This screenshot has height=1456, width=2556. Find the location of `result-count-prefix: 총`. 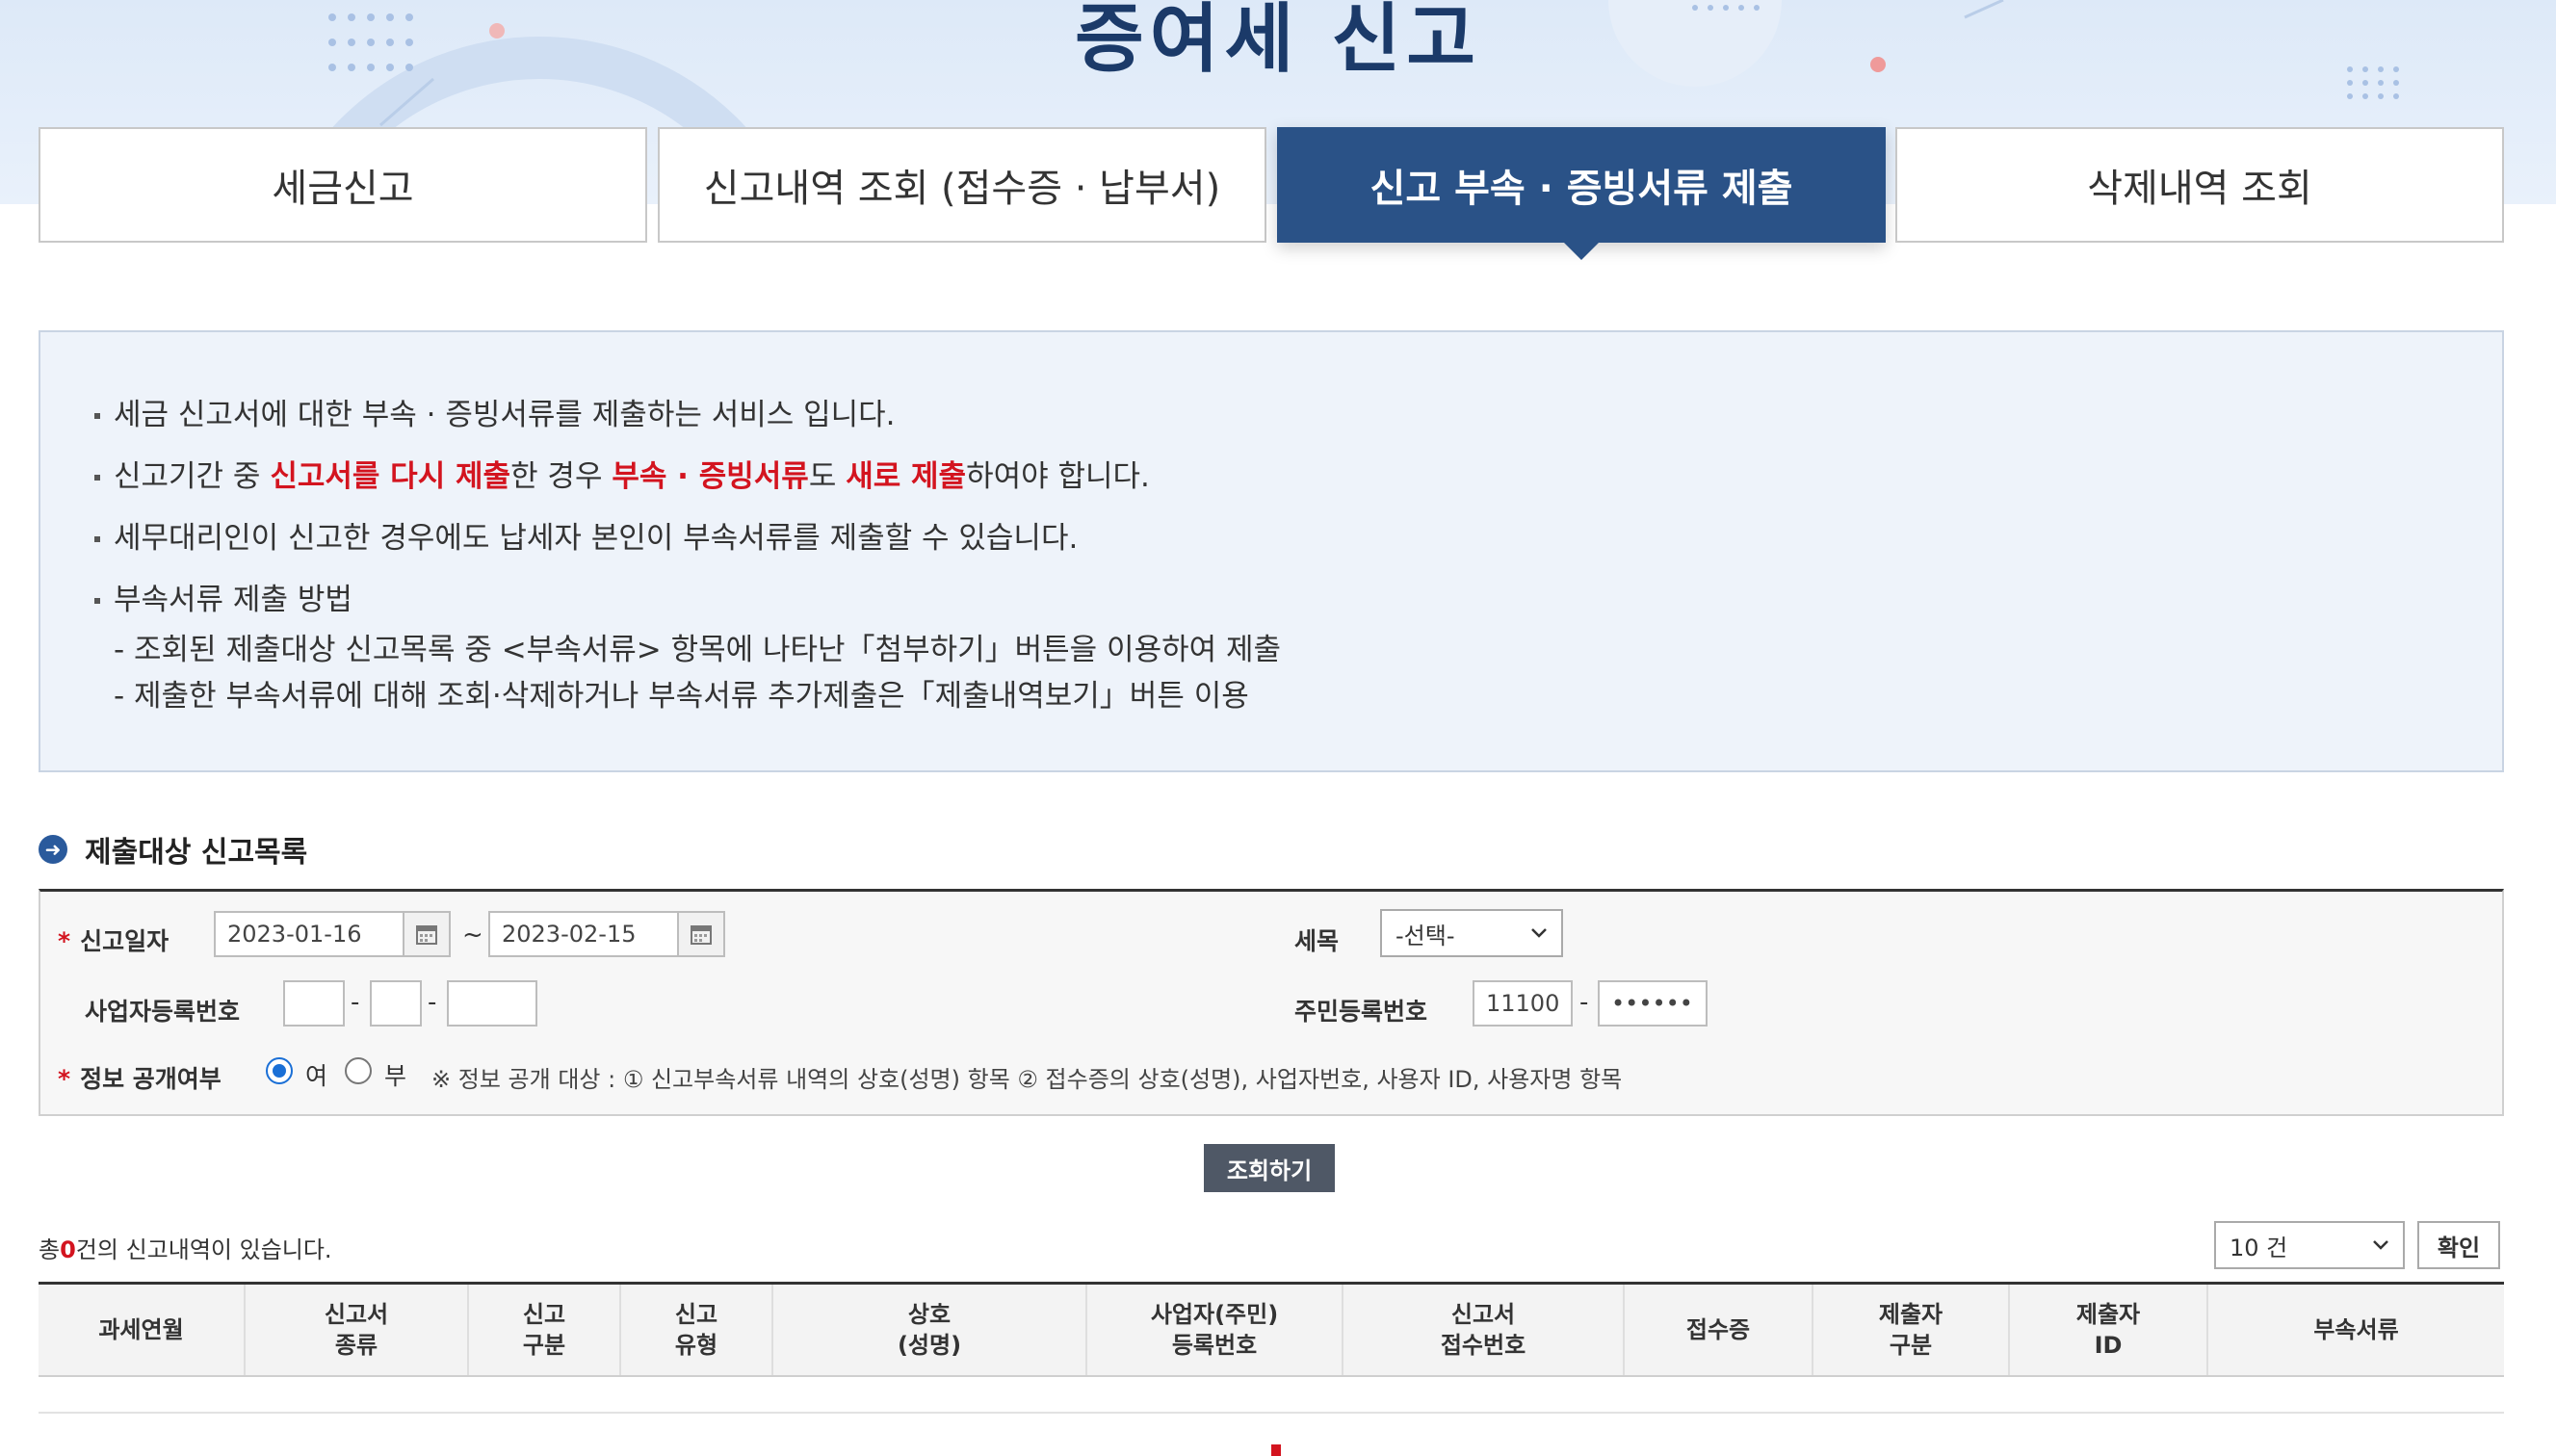

result-count-prefix: 총 is located at coordinates (50, 1249).